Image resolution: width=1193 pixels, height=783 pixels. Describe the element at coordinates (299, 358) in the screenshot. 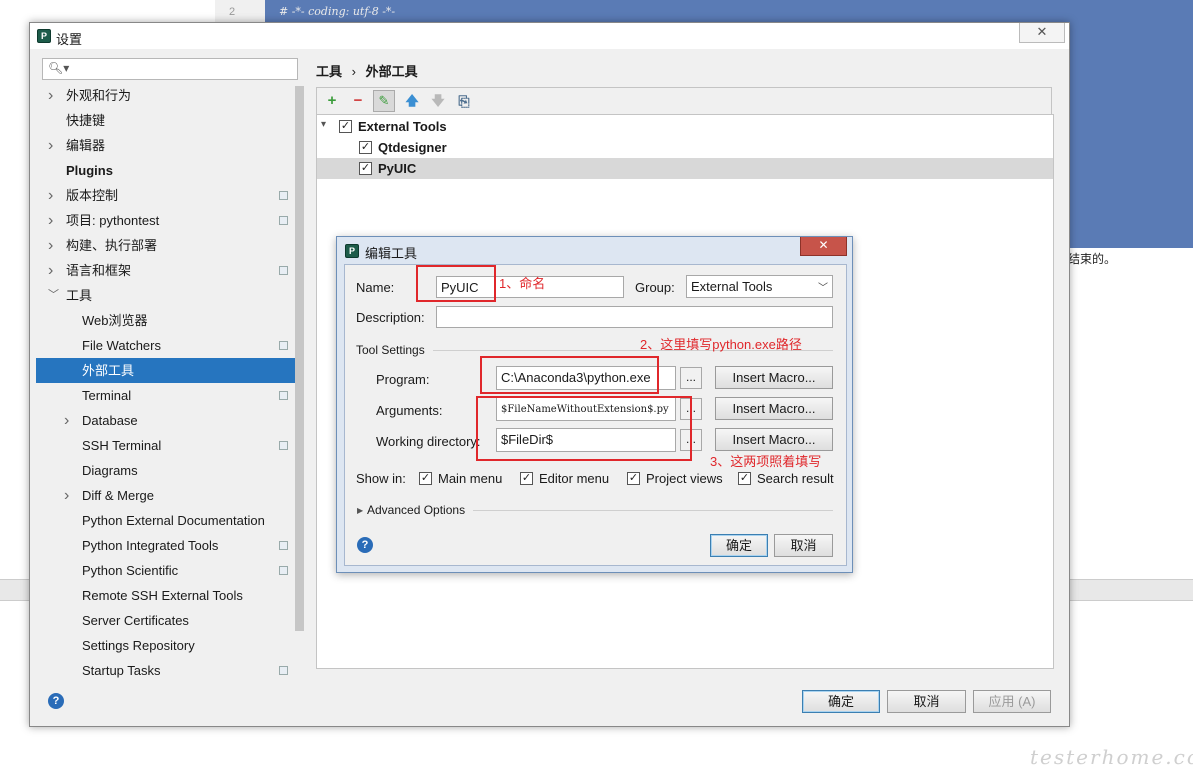

I see `tree-scrollbar` at that location.